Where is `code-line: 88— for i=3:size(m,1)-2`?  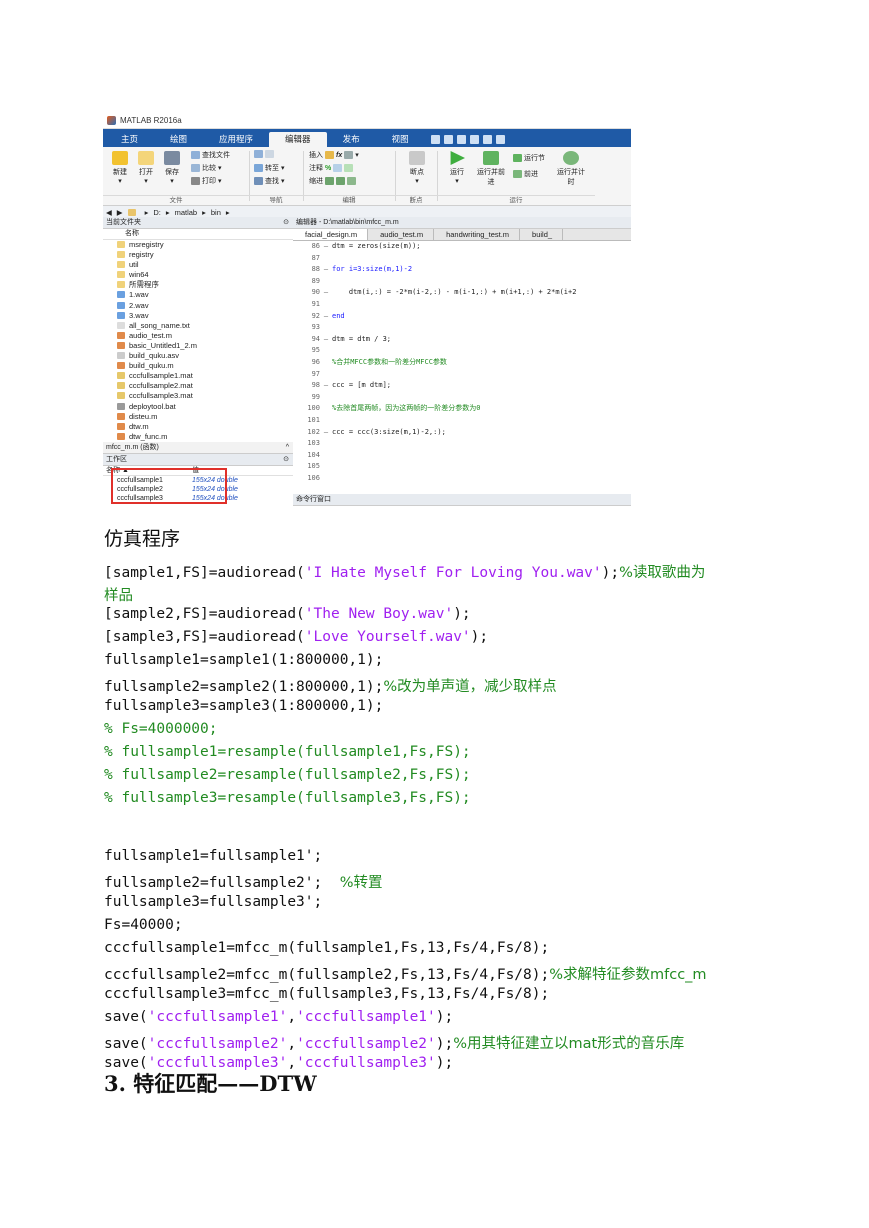
code-line: 88— for i=3:size(m,1)-2 is located at coordinates (462, 270).